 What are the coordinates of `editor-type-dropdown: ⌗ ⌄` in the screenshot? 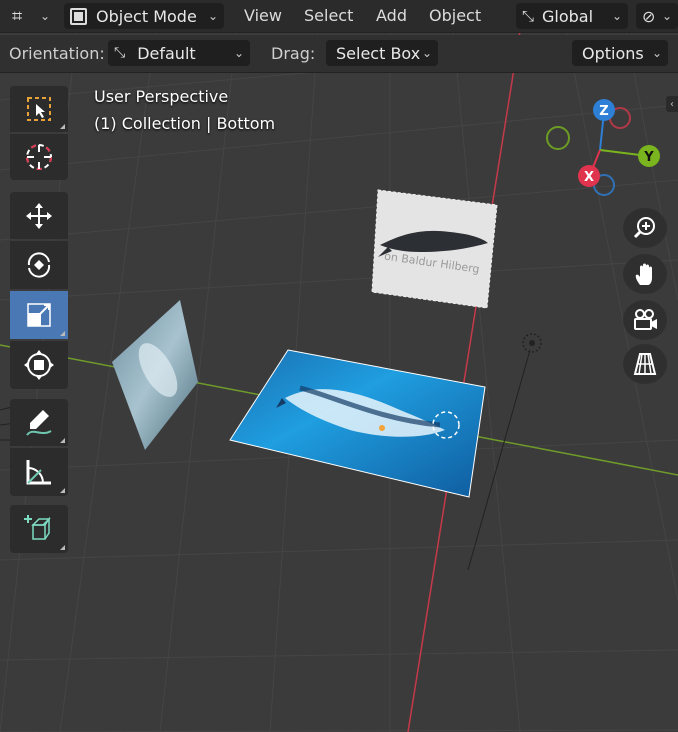 It's located at (31, 16).